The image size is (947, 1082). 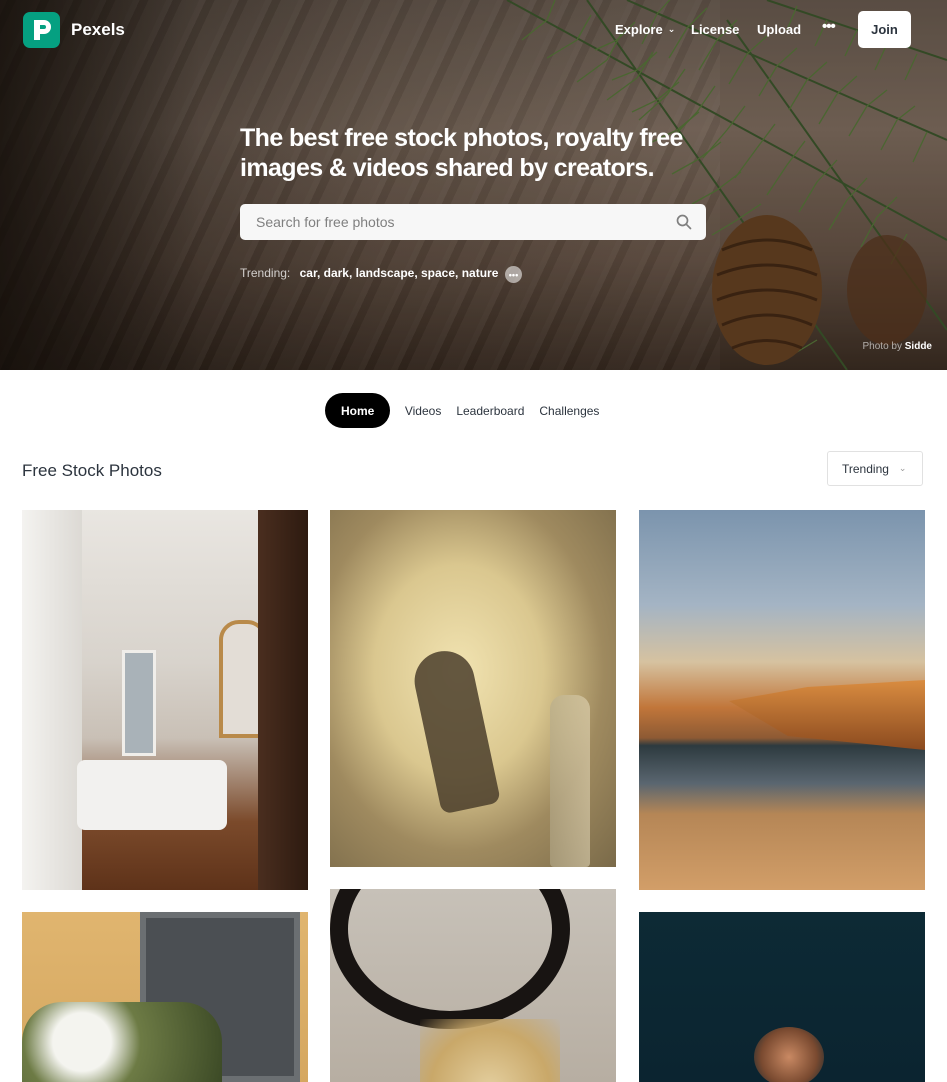 I want to click on photo-credit-author: Sidde, so click(x=918, y=346).